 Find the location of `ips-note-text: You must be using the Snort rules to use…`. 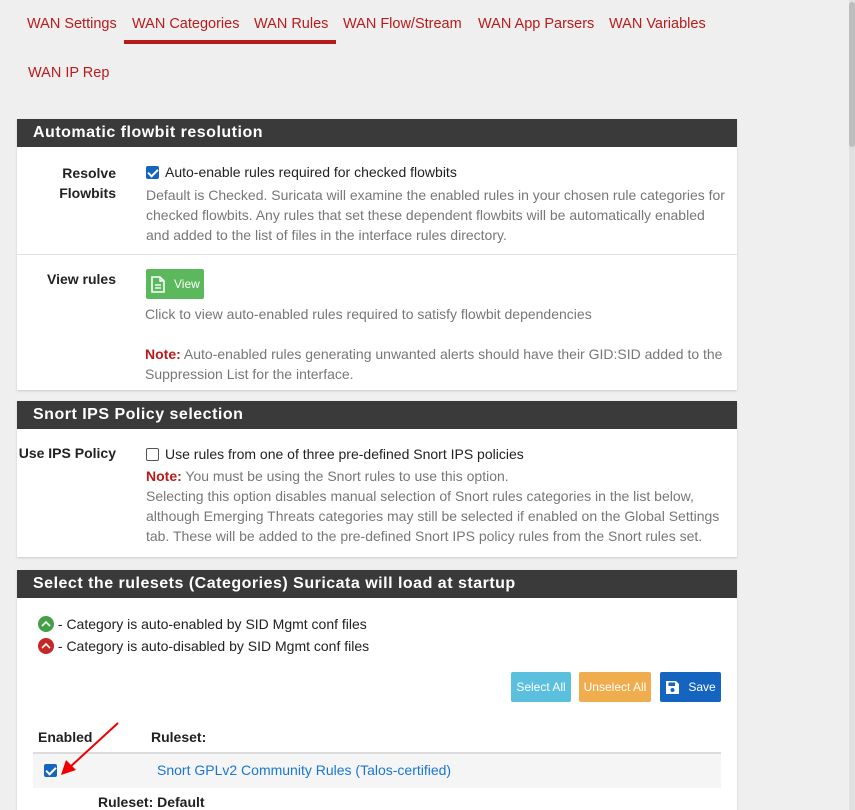

ips-note-text: You must be using the Snort rules to use… is located at coordinates (345, 476).